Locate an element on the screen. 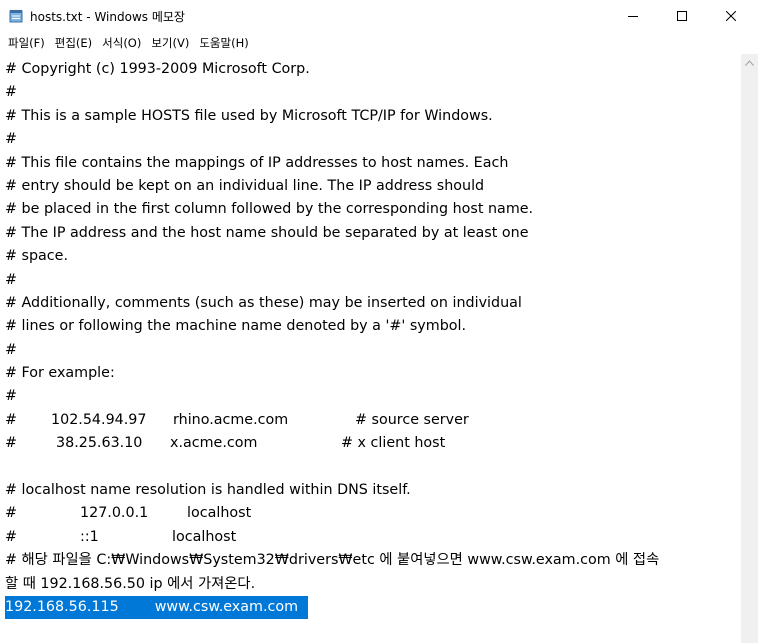 Image resolution: width=772 pixels, height=643 pixels. text-line: 할 때 192.168.56.50 ip 에서 가져온다. is located at coordinates (130, 583).